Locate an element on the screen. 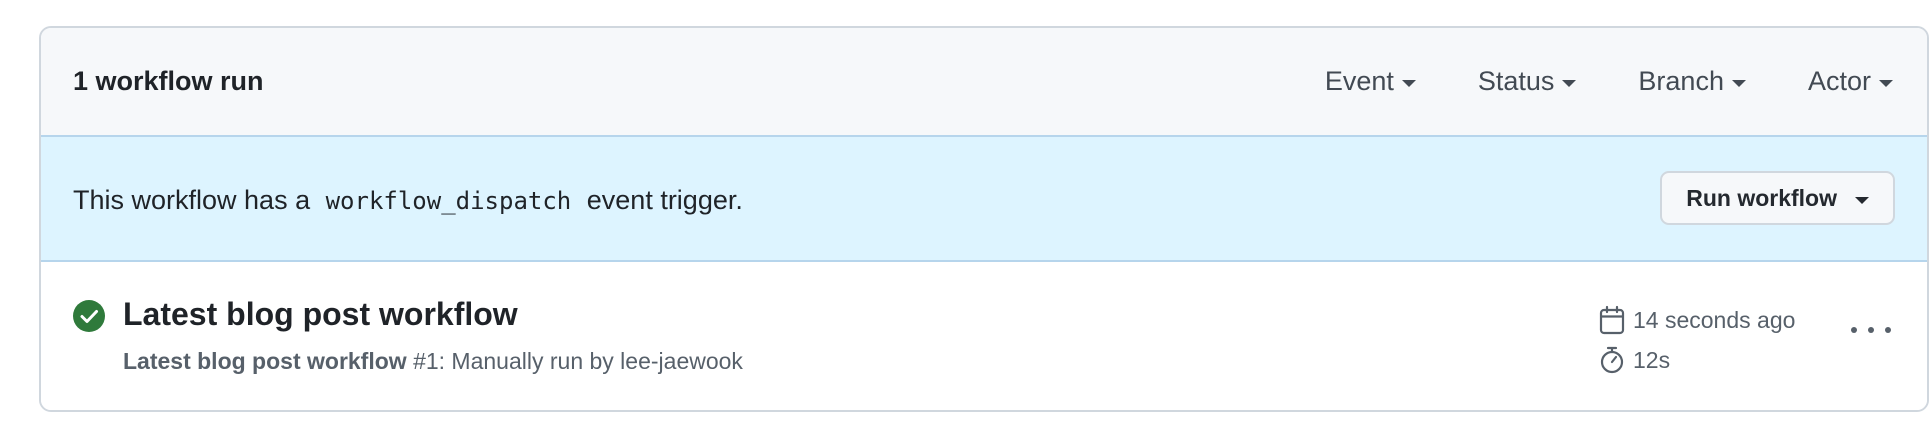 This screenshot has height=436, width=1932. run-duration-line: 12s is located at coordinates (1697, 360).